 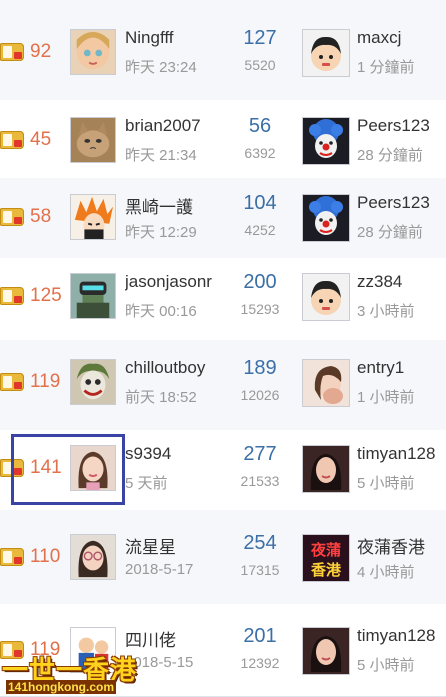 I want to click on post-time: 昨天 12:29, so click(x=161, y=232).